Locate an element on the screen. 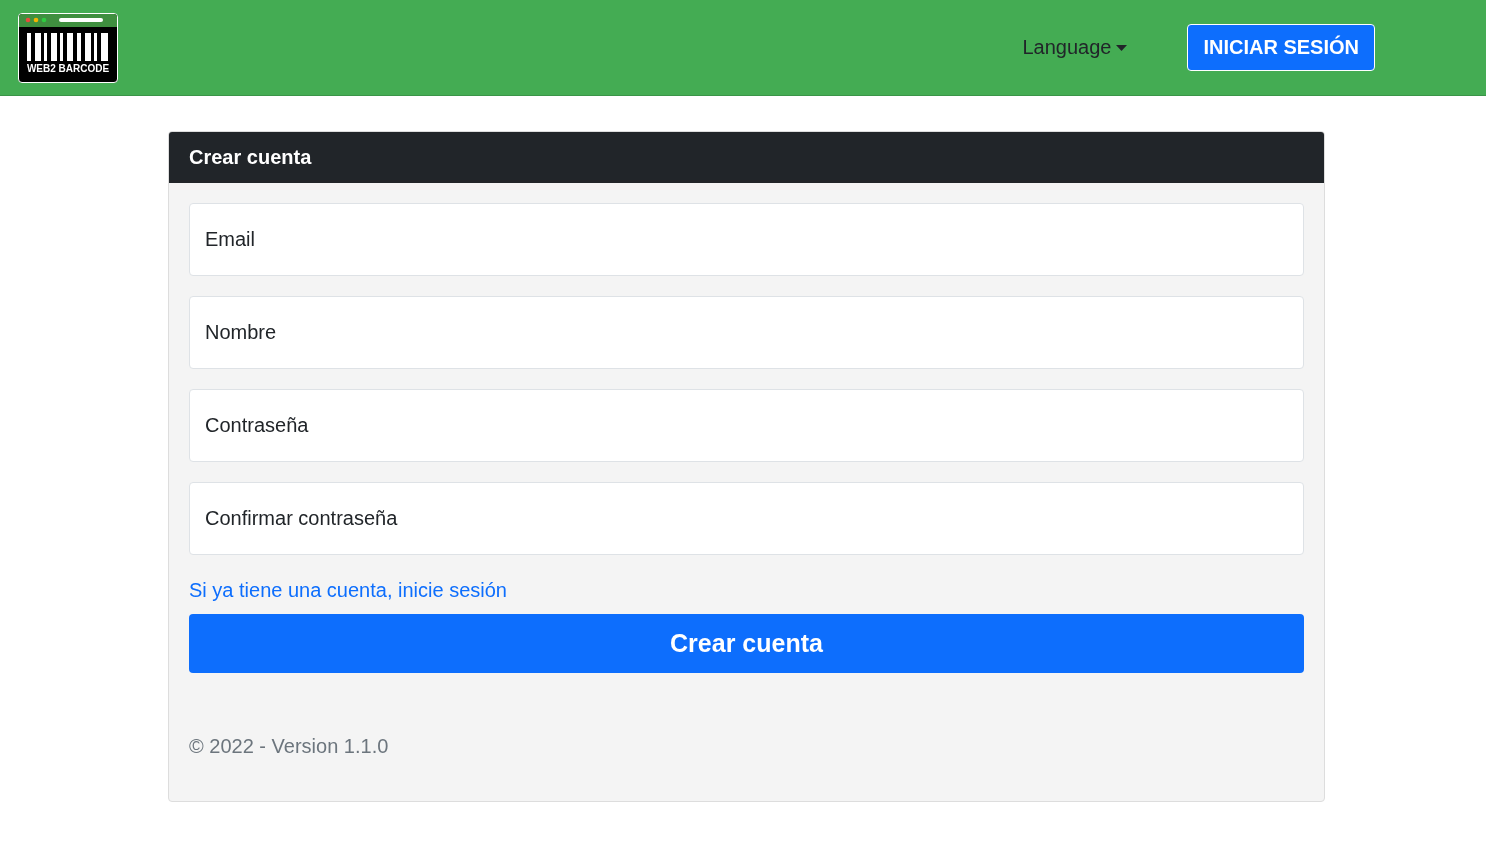  input-field: Nombre is located at coordinates (746, 332).